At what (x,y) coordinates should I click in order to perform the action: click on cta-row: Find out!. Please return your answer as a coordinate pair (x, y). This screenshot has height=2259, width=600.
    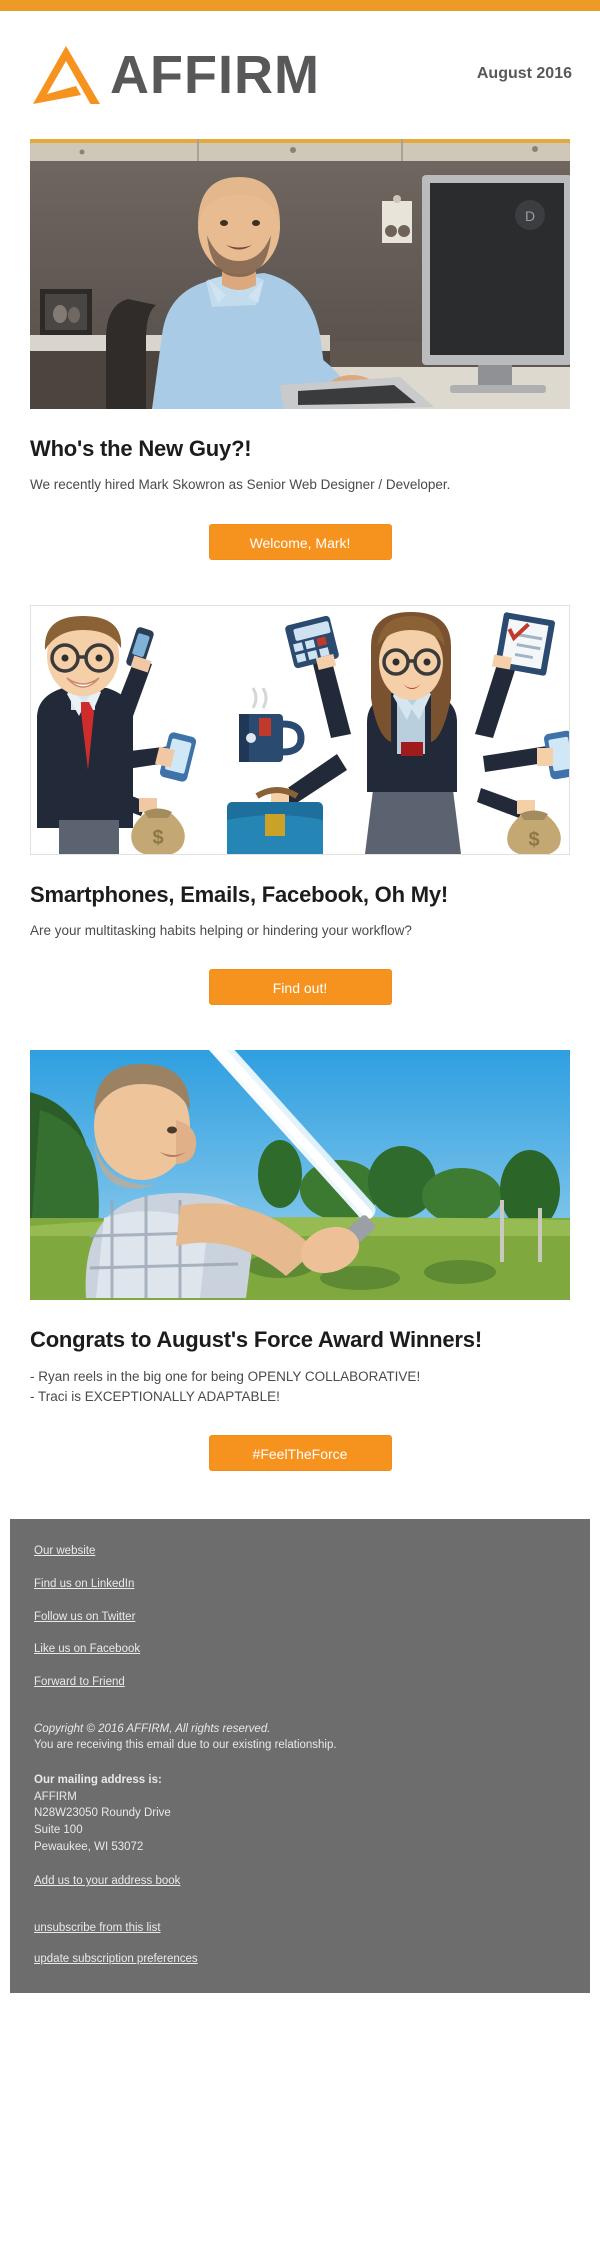
    Looking at the image, I should click on (300, 973).